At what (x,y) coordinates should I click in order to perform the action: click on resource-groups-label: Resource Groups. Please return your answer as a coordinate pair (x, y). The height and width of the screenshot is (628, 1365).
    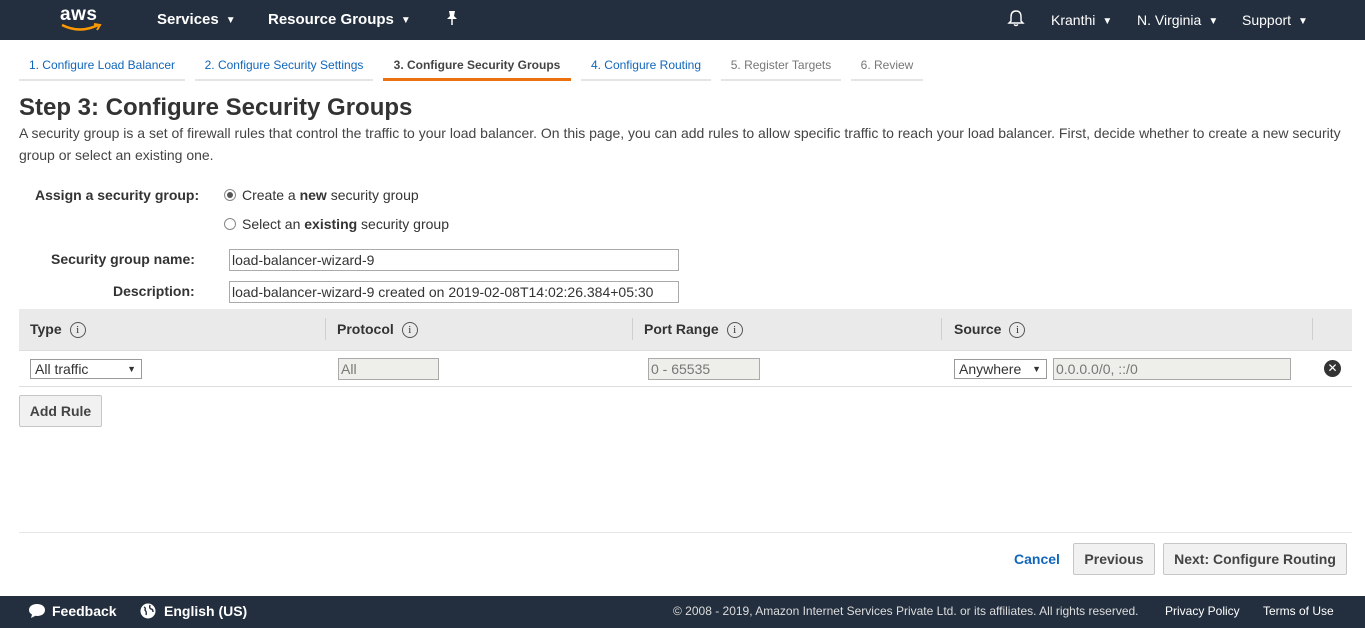
    Looking at the image, I should click on (331, 19).